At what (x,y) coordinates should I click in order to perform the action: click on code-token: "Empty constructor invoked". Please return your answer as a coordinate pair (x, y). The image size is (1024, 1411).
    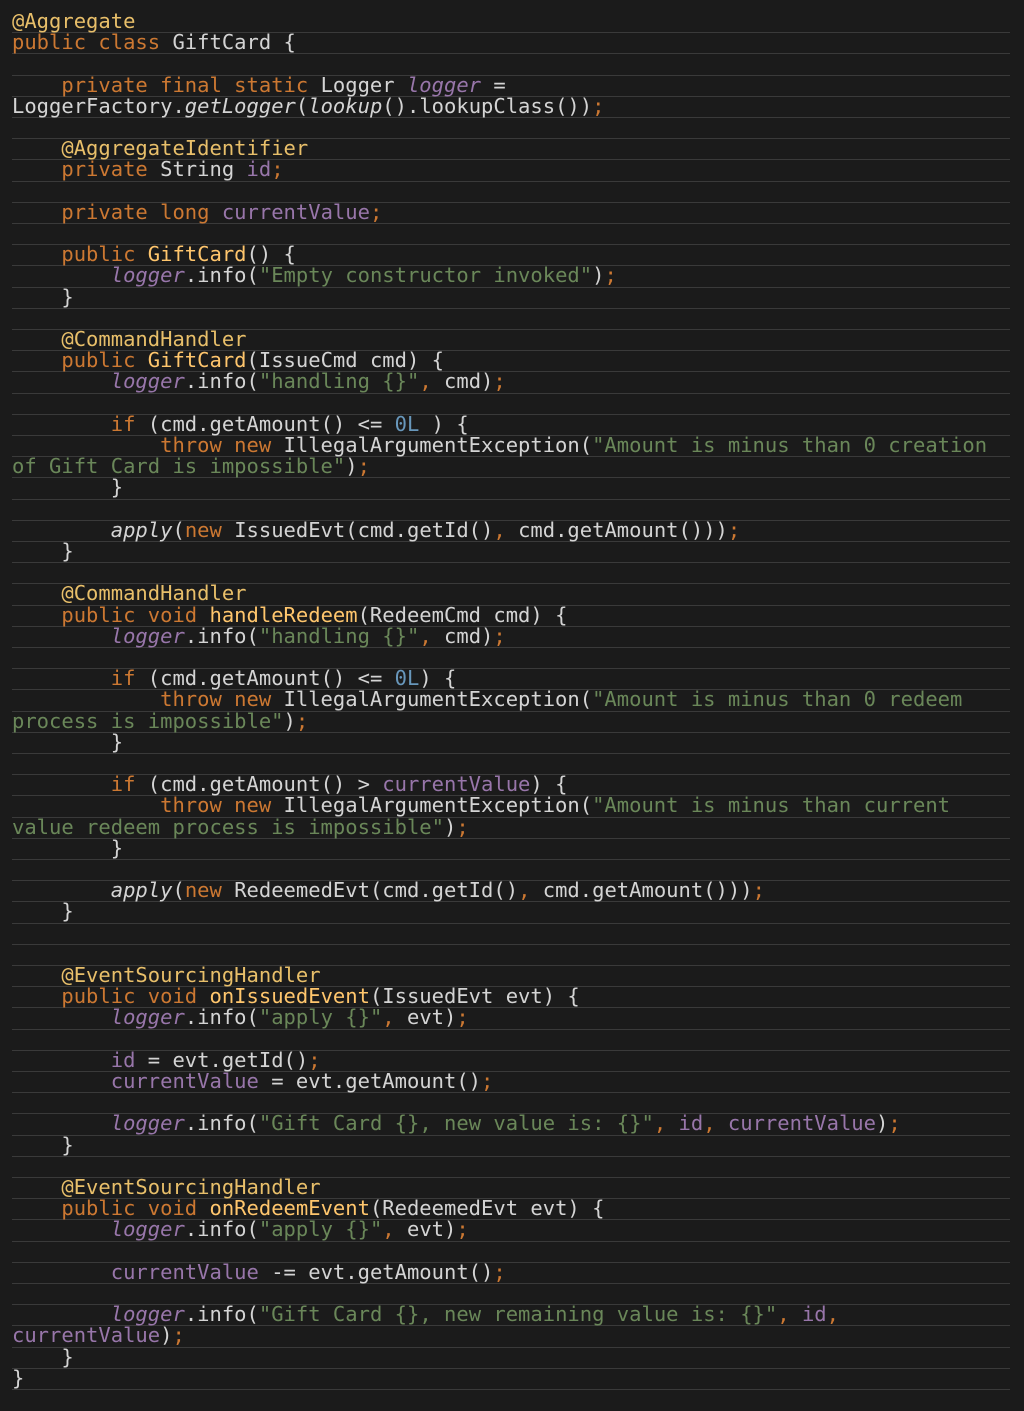
    Looking at the image, I should click on (425, 275).